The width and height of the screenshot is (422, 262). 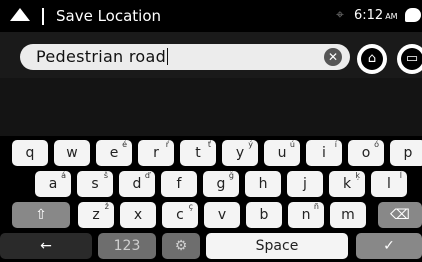 I want to click on key-label: ⇧, so click(x=41, y=215).